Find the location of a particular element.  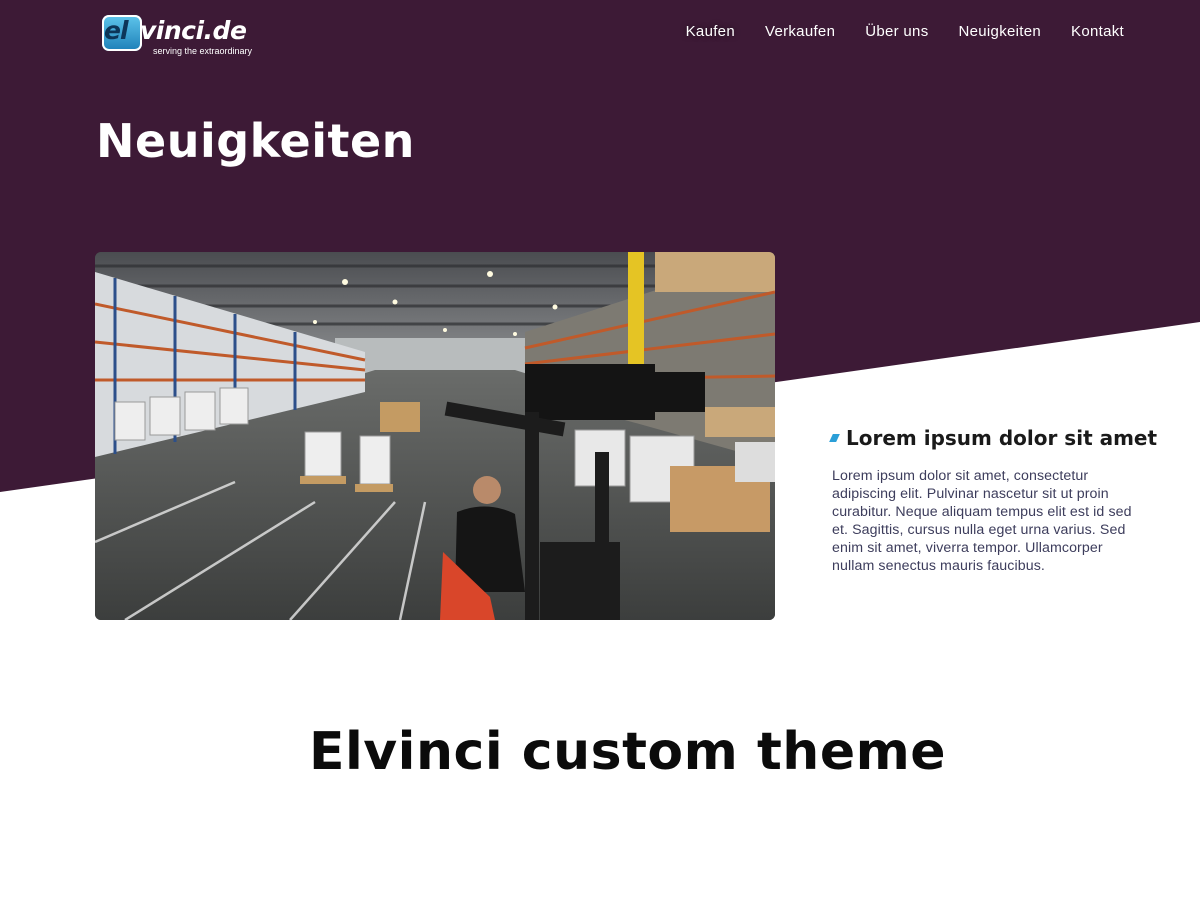

logo-wordmark: vinci.de is located at coordinates (193, 30).